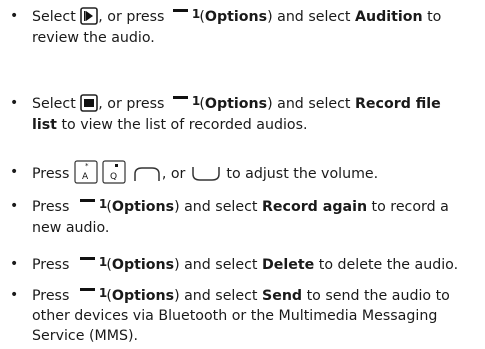 This screenshot has width=485, height=349. I want to click on line: Service (MMS)., so click(85, 336).